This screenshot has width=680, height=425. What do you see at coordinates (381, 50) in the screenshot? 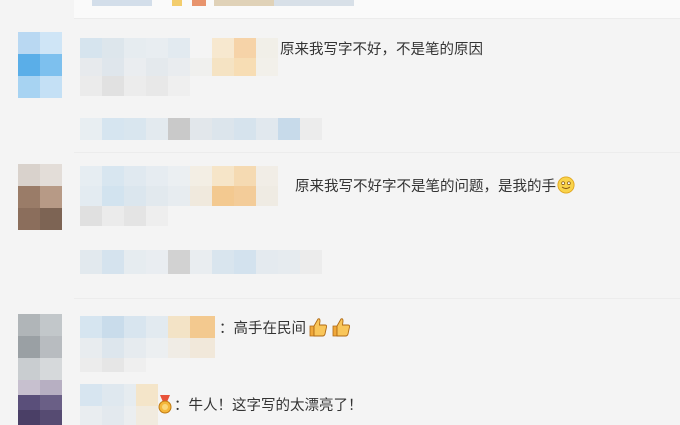
I see `comment-text: 原来我写字不好，不是笔的原因` at bounding box center [381, 50].